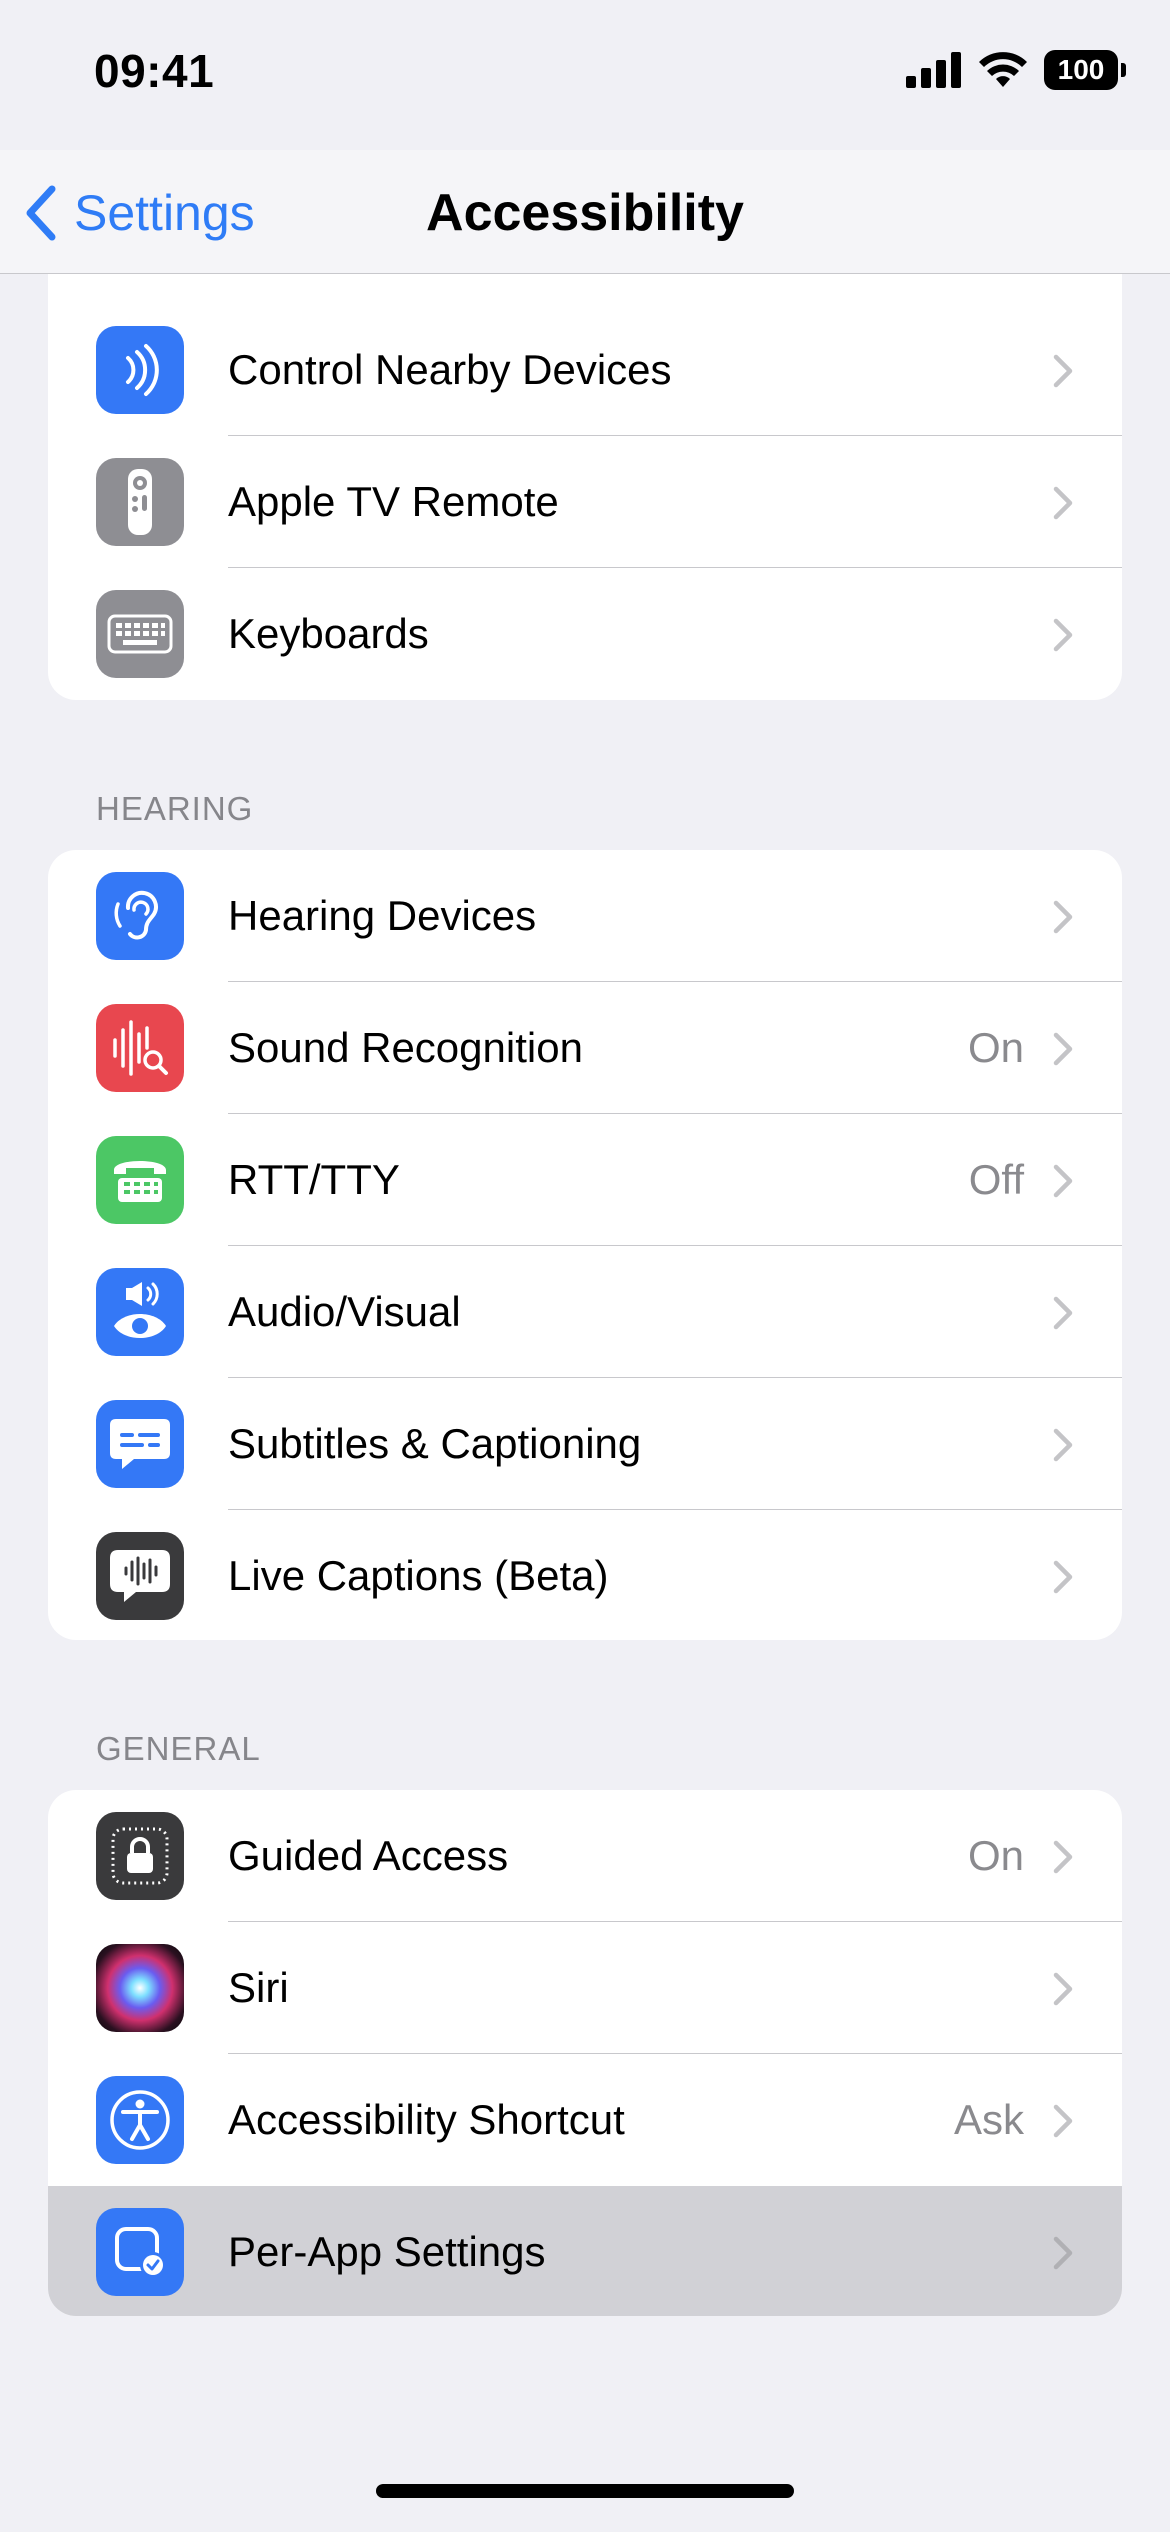 The width and height of the screenshot is (1170, 2532). What do you see at coordinates (140, 1988) in the screenshot?
I see `siri-icon` at bounding box center [140, 1988].